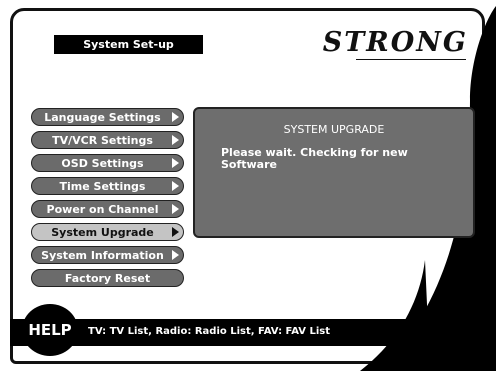 The width and height of the screenshot is (496, 371). I want to click on menu-item-label: System Upgrade, so click(102, 232).